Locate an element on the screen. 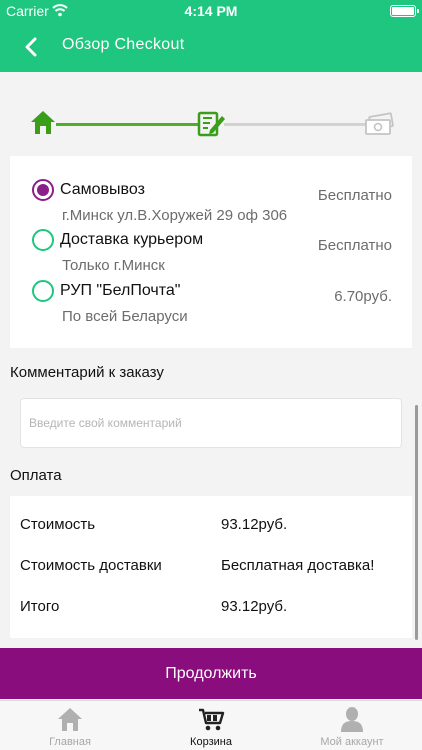  stepper-remaining-line is located at coordinates (295, 124).